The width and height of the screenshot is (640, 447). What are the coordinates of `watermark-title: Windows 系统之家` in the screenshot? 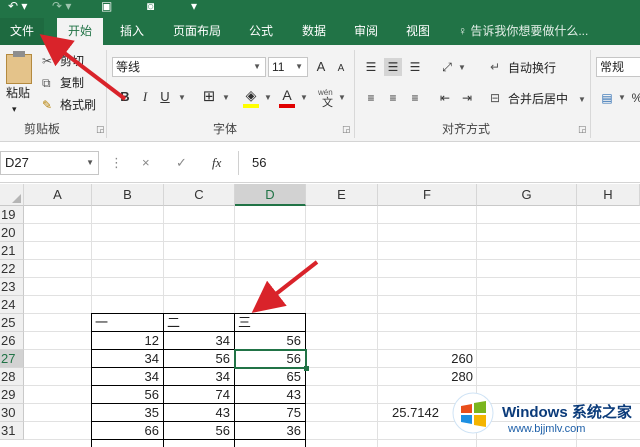 It's located at (567, 412).